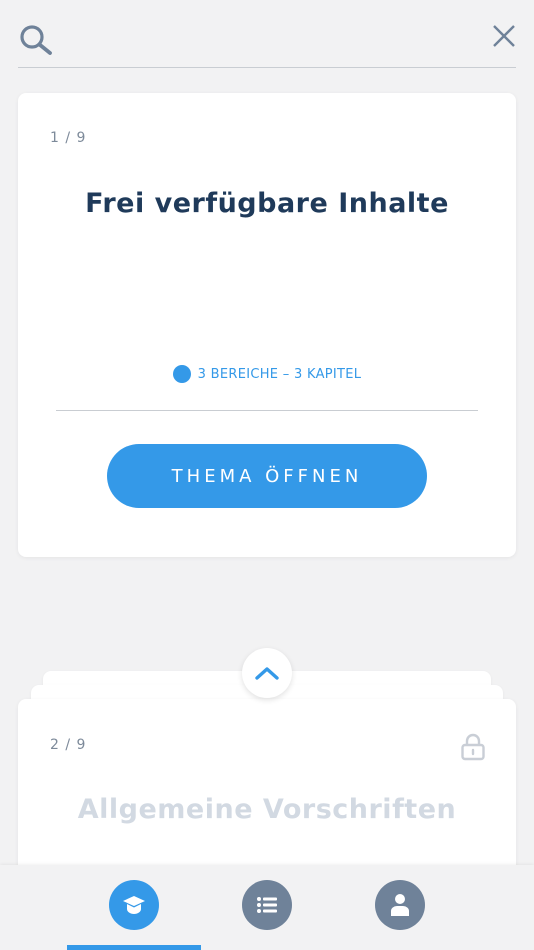  I want to click on nav-learn, so click(134, 905).